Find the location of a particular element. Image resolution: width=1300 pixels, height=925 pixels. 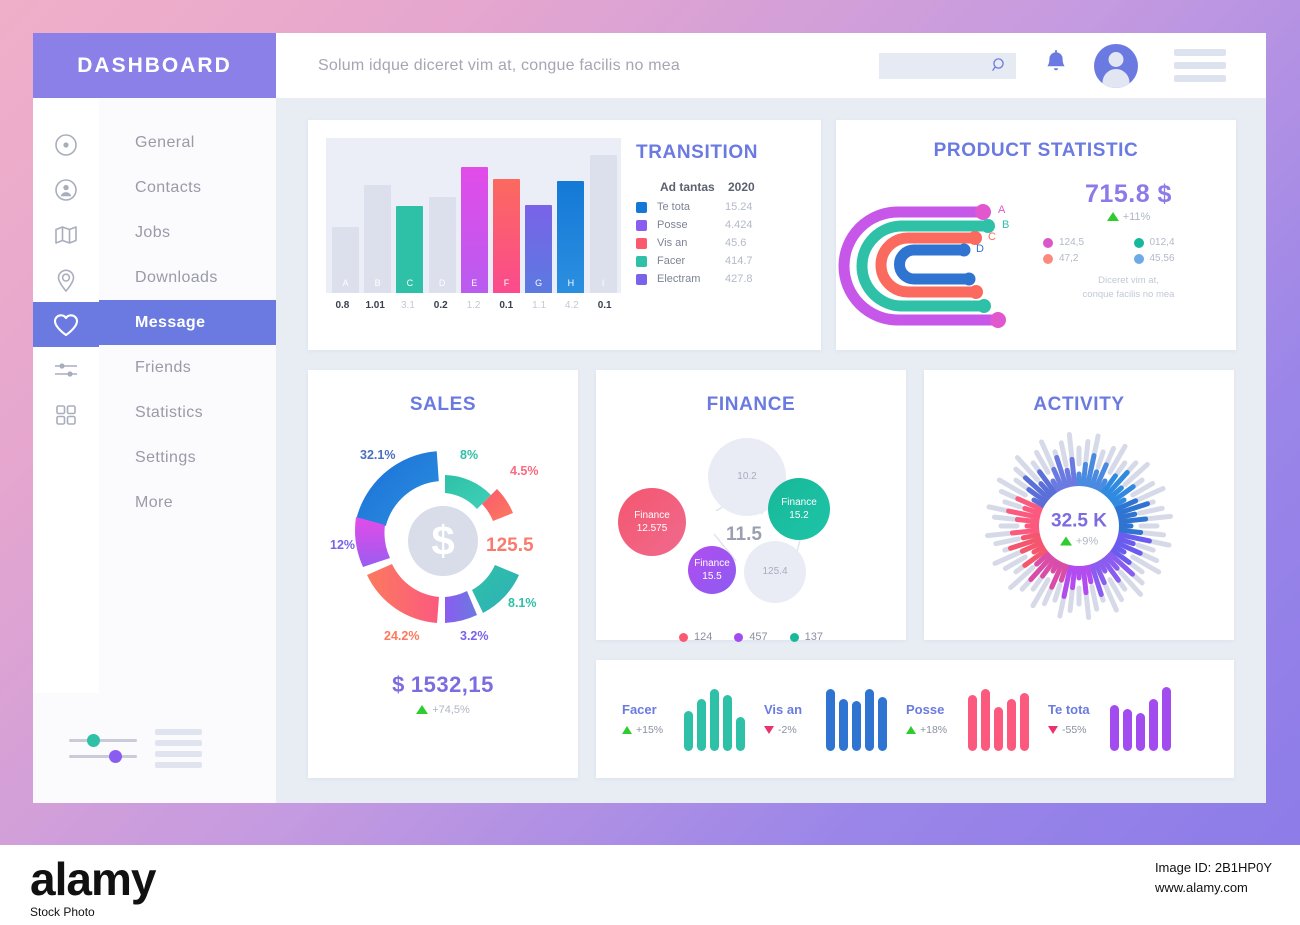

heart-icon is located at coordinates (66, 324).